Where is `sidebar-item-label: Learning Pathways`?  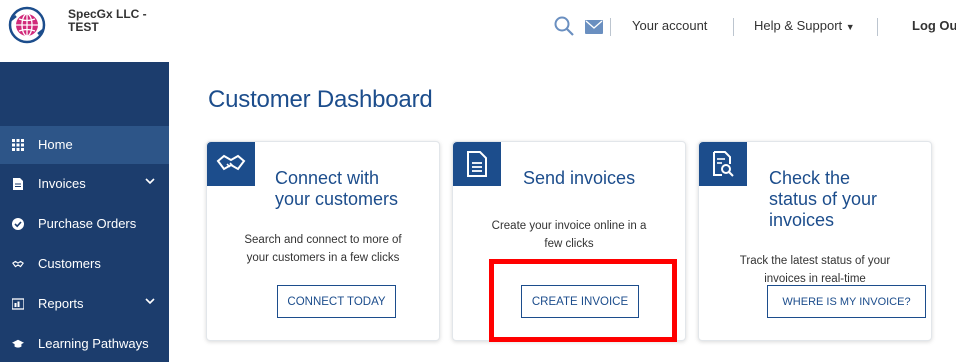 sidebar-item-label: Learning Pathways is located at coordinates (93, 343).